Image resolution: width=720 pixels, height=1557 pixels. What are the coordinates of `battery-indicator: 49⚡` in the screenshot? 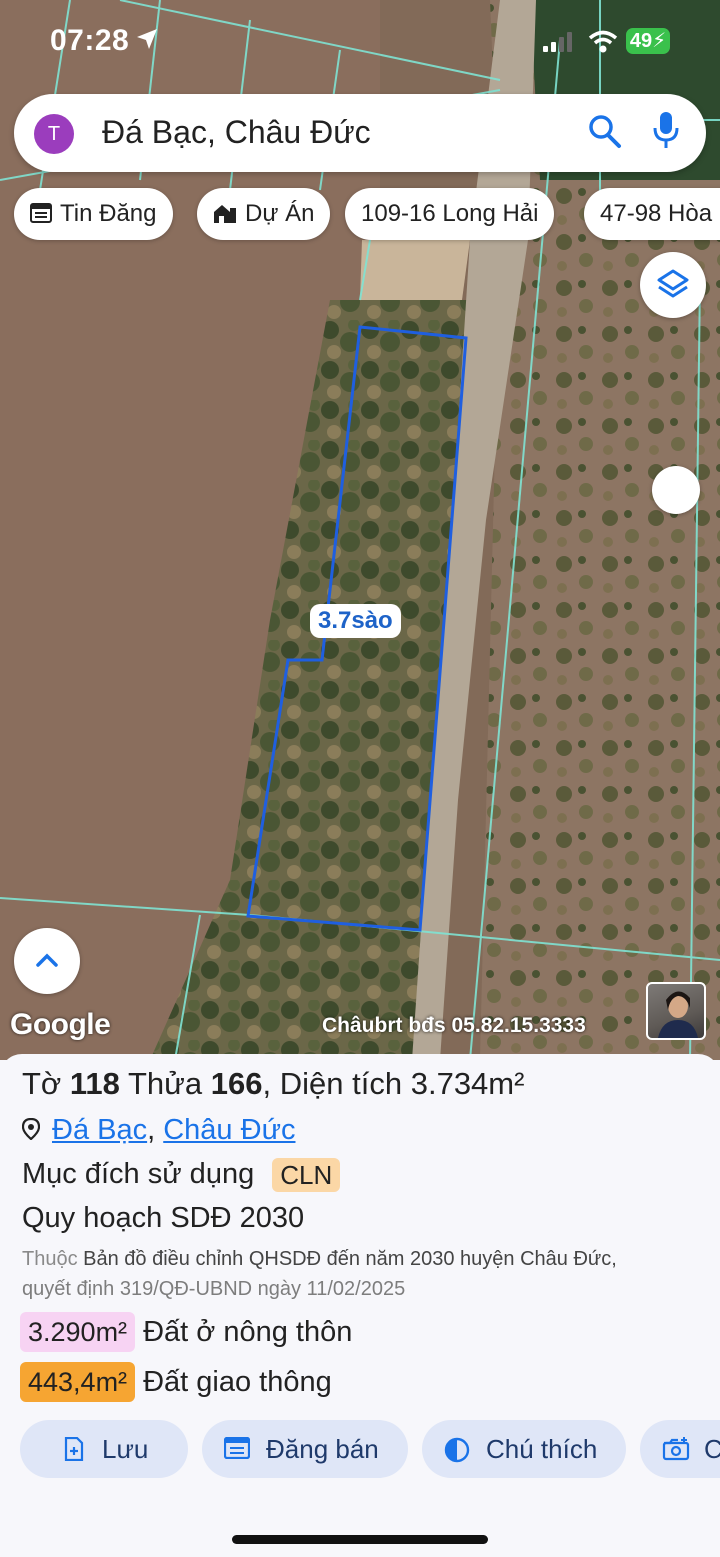 It's located at (648, 41).